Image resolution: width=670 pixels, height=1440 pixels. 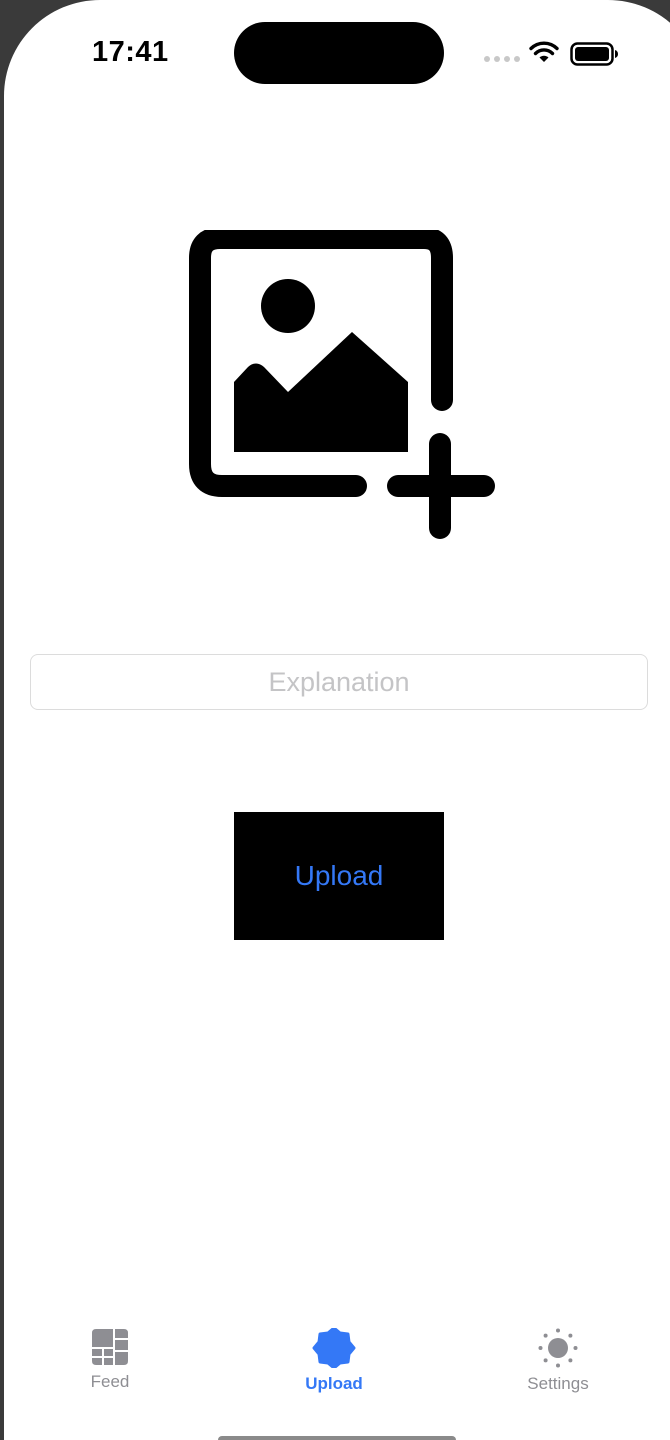 What do you see at coordinates (110, 1368) in the screenshot?
I see `tab-feed: Feed` at bounding box center [110, 1368].